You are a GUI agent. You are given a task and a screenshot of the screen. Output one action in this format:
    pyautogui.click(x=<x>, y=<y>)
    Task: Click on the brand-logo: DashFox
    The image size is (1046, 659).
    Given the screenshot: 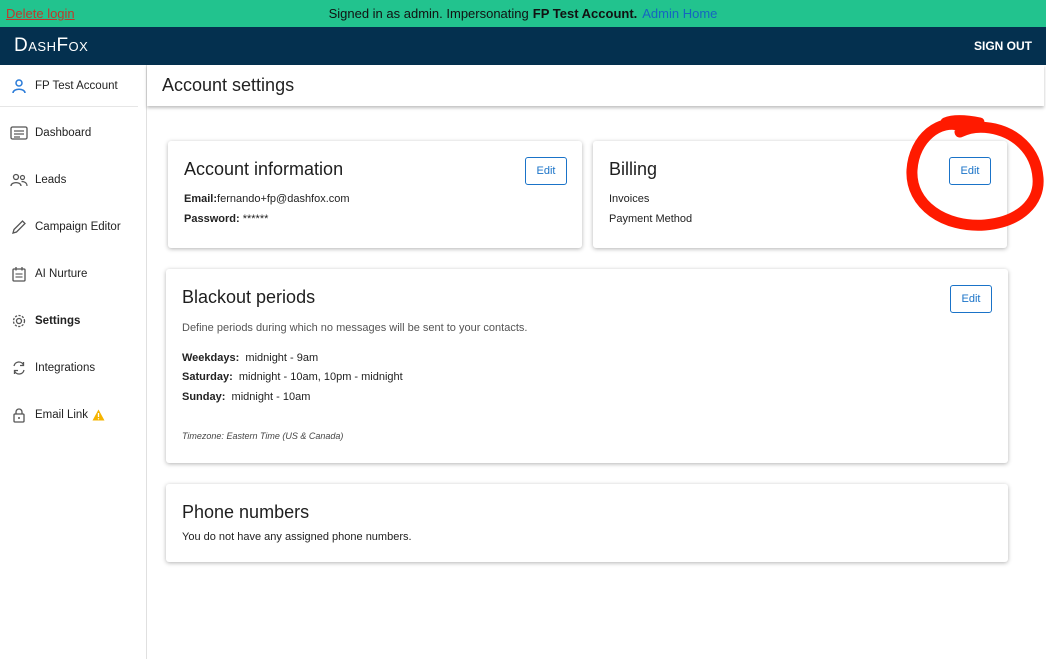 What is the action you would take?
    pyautogui.click(x=51, y=46)
    